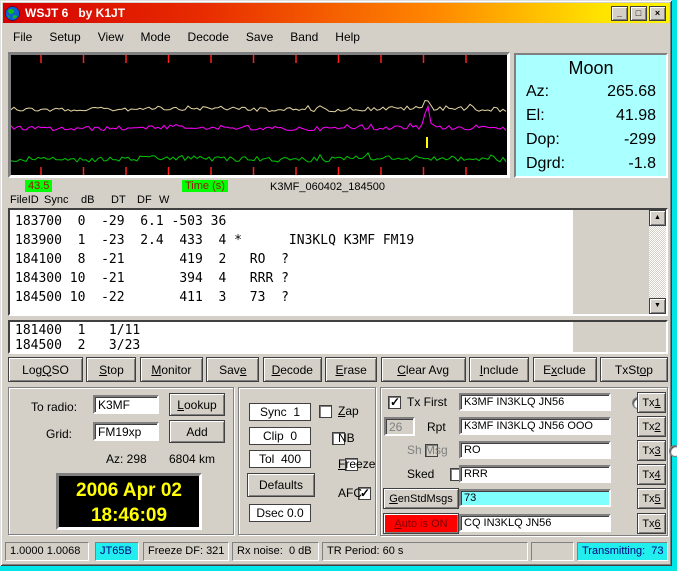 This screenshot has height=571, width=677. What do you see at coordinates (65, 37) in the screenshot?
I see `menu-item-setup: Setup` at bounding box center [65, 37].